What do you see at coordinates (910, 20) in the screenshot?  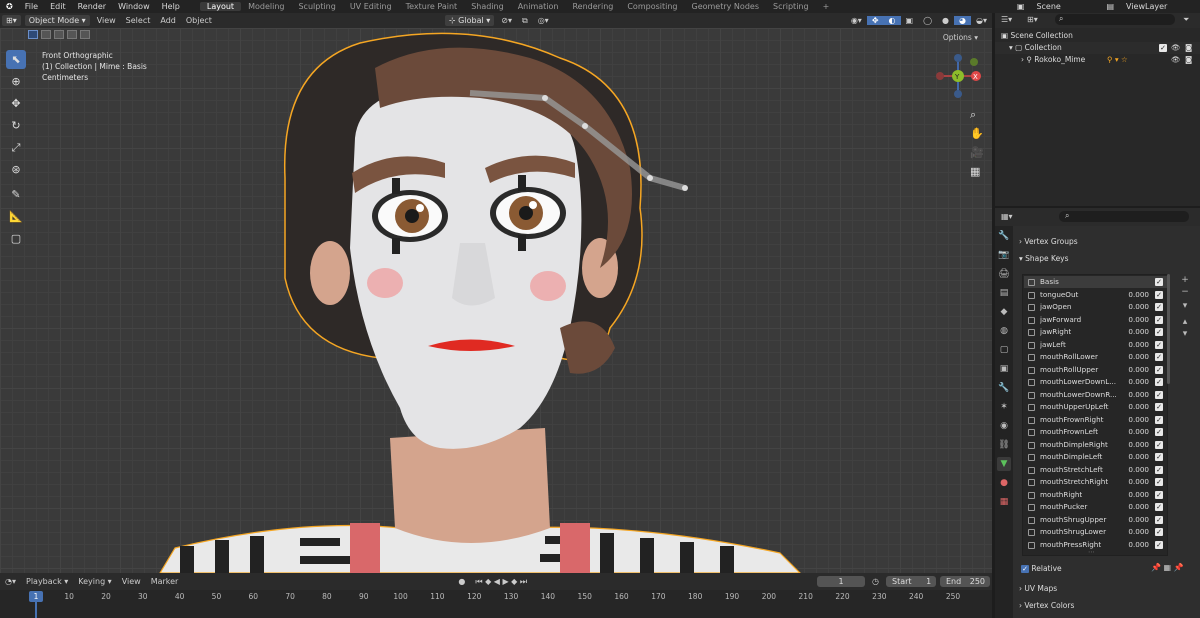 I see `xray-toggle-icon: ▣` at bounding box center [910, 20].